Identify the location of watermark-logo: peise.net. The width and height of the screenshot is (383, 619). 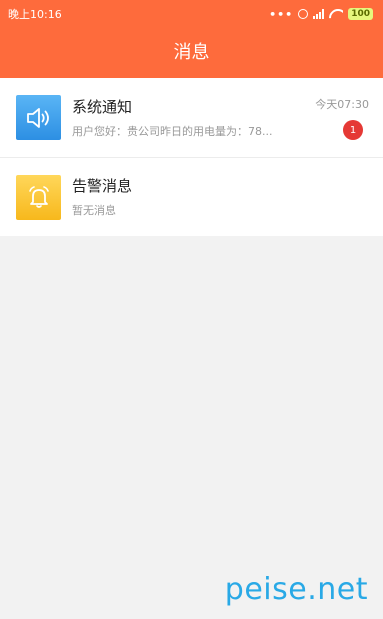
(296, 589).